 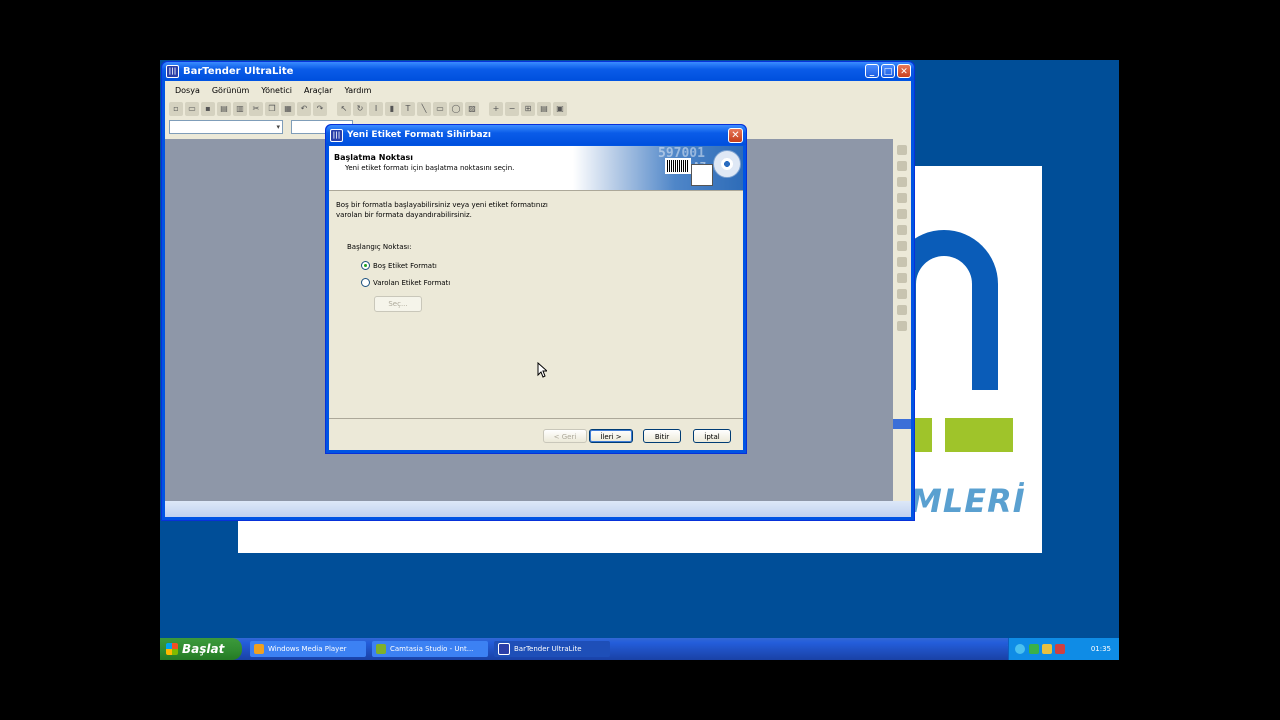 I want to click on dialog-close-button: ✕, so click(x=735, y=135).